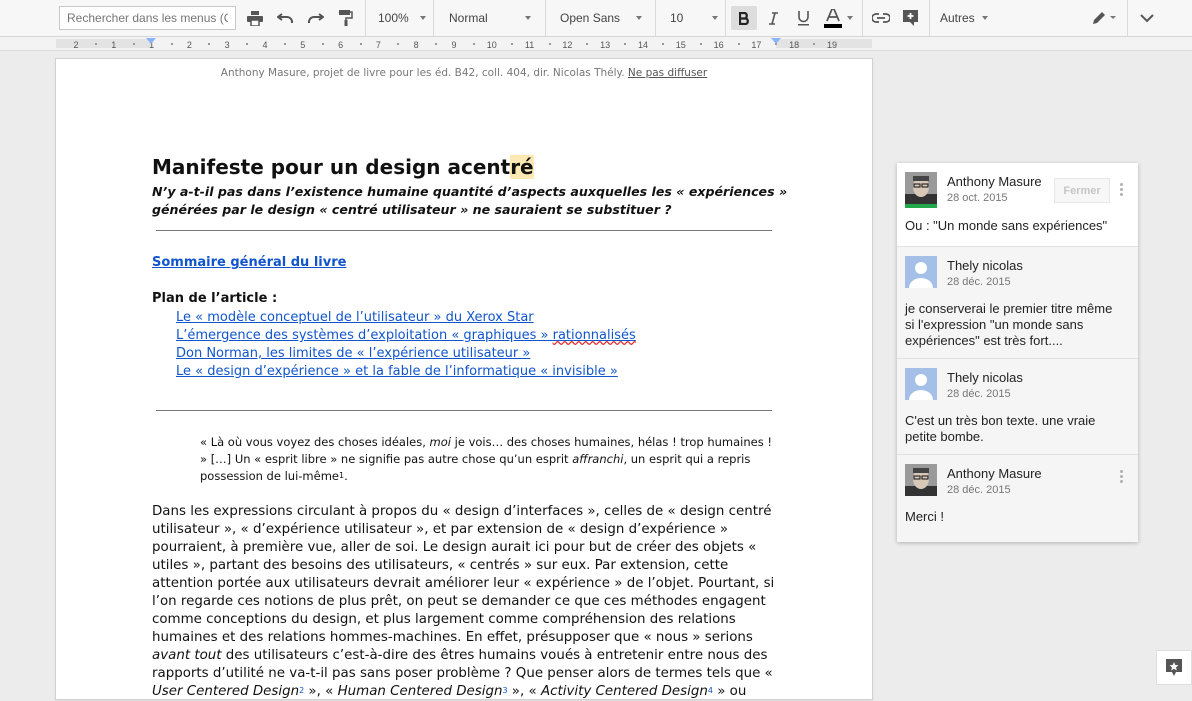 This screenshot has width=1192, height=701. I want to click on editing-mode-button, so click(1104, 18).